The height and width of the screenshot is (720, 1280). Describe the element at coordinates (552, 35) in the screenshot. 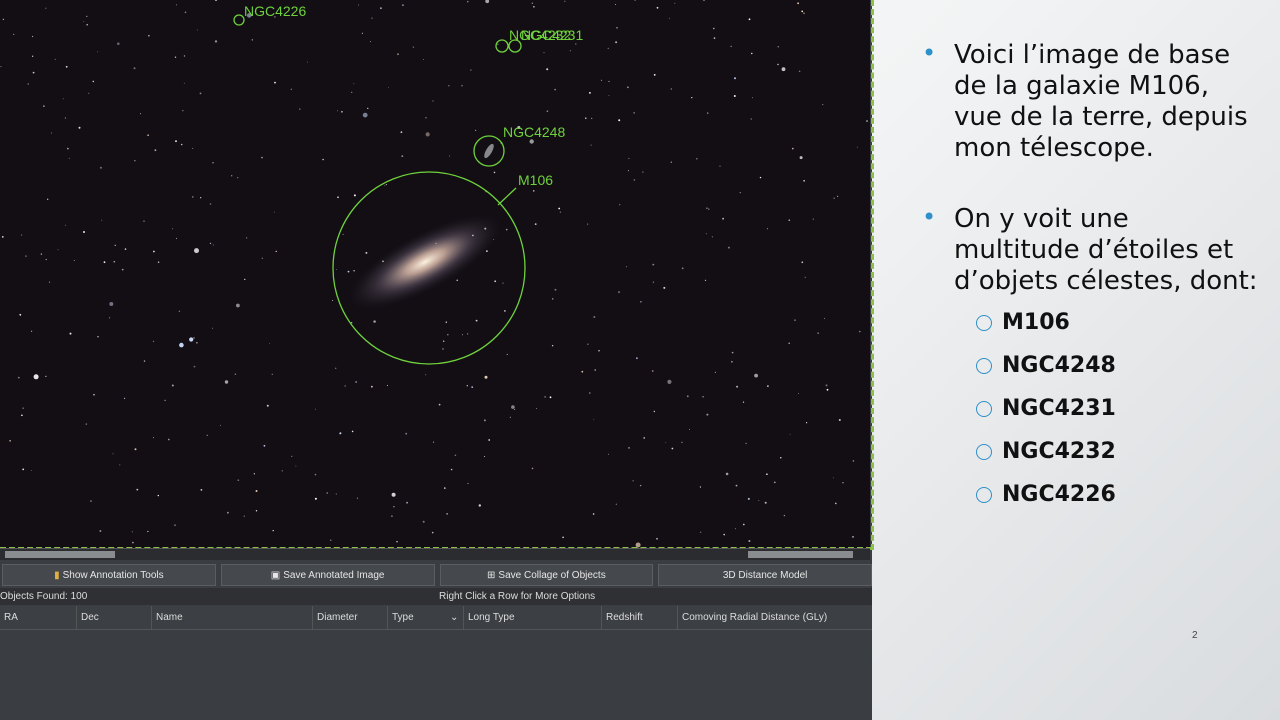

I see `label-ngc4231: NGC4231` at that location.